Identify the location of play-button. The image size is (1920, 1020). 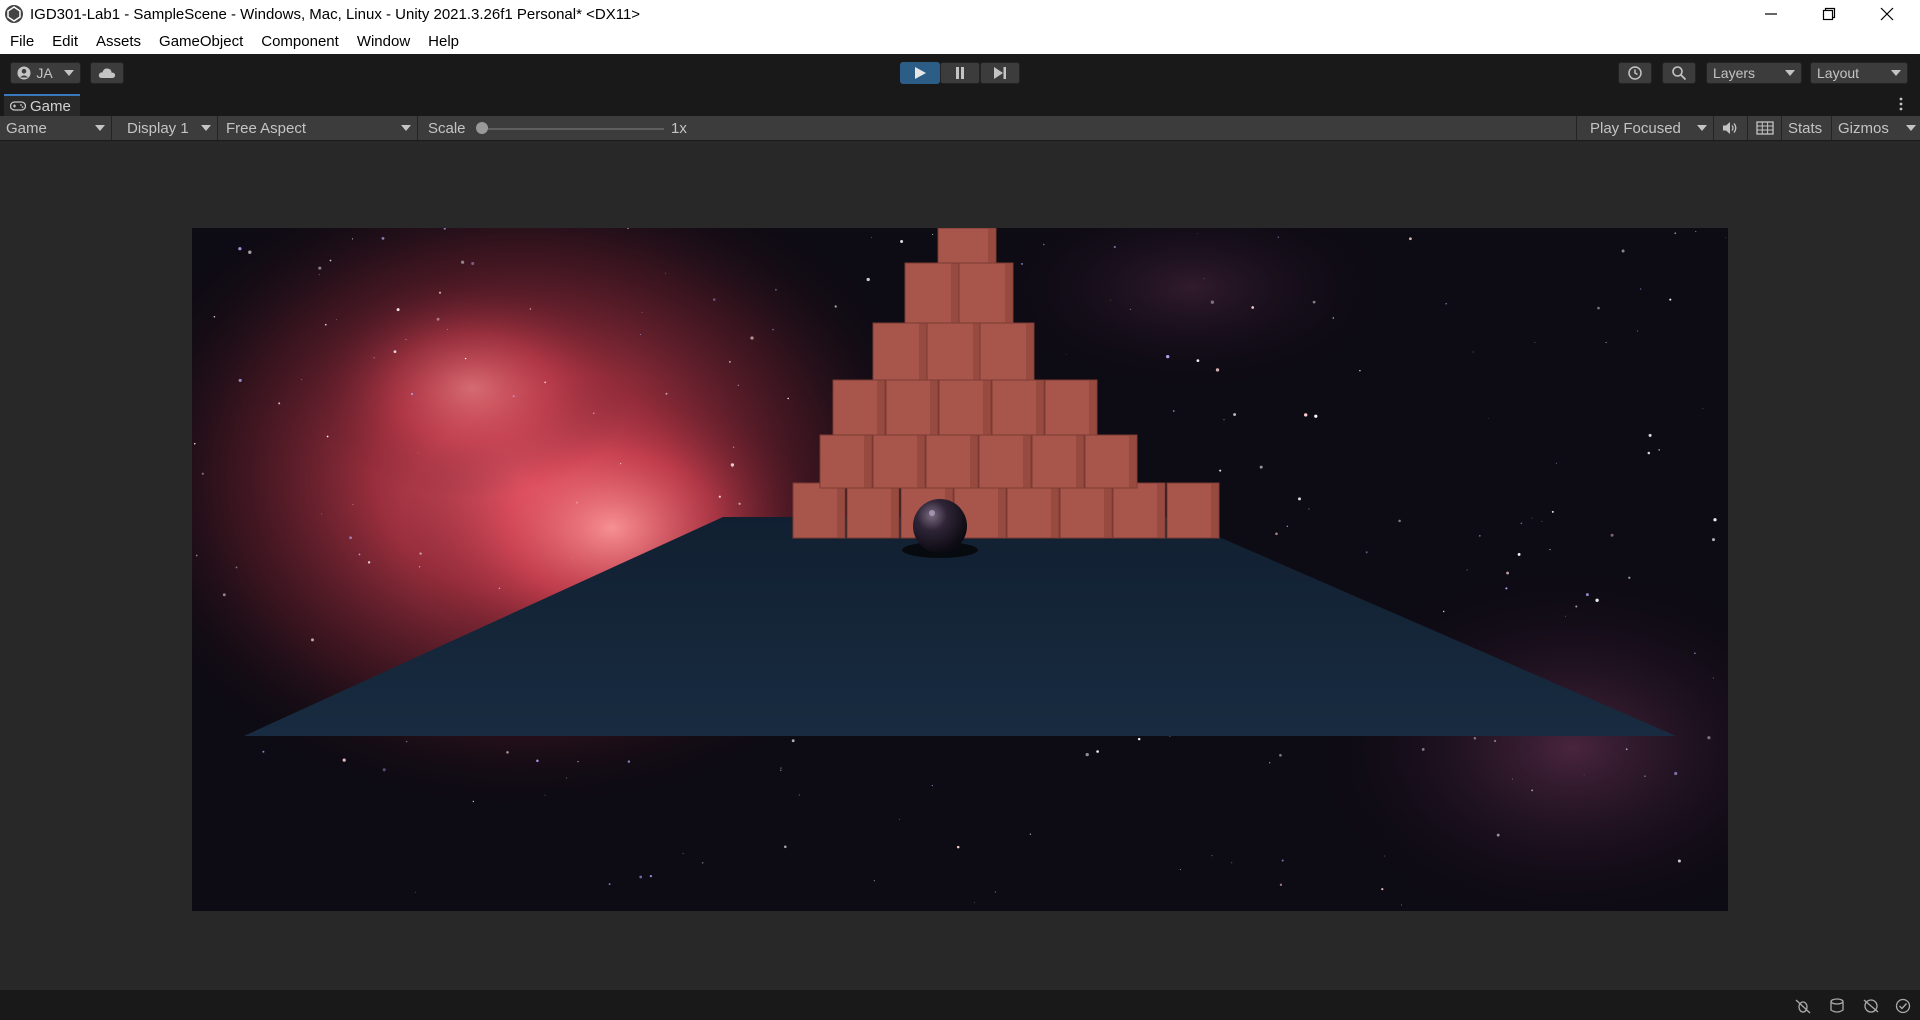
(920, 73).